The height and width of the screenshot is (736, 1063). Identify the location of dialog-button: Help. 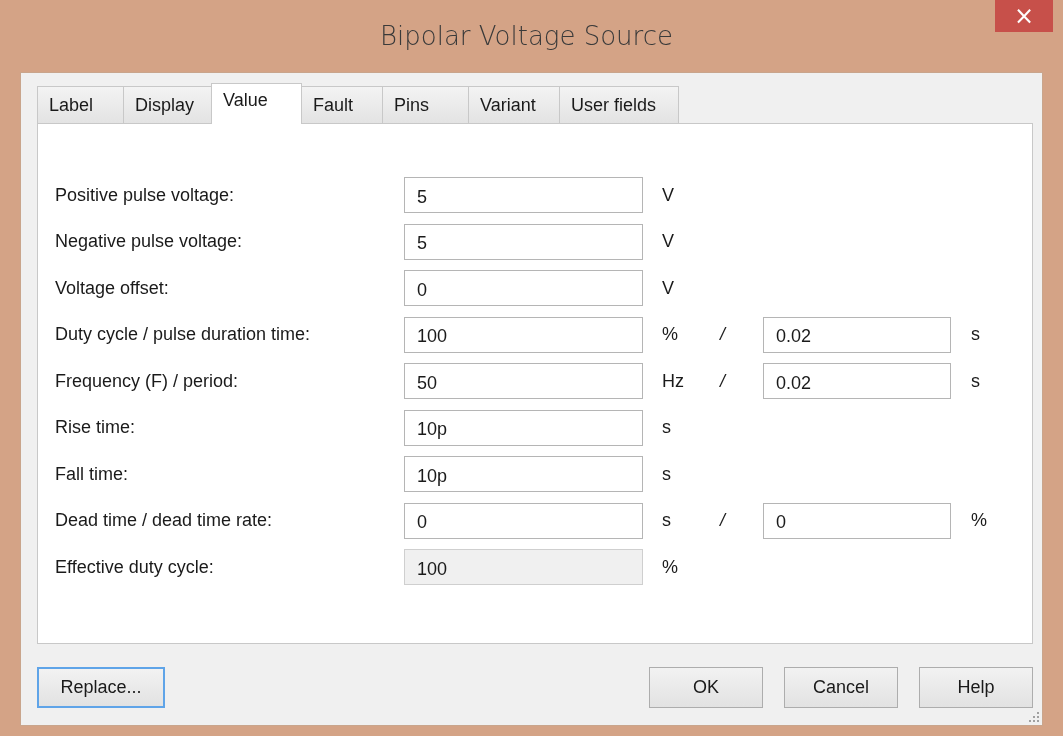
(976, 687).